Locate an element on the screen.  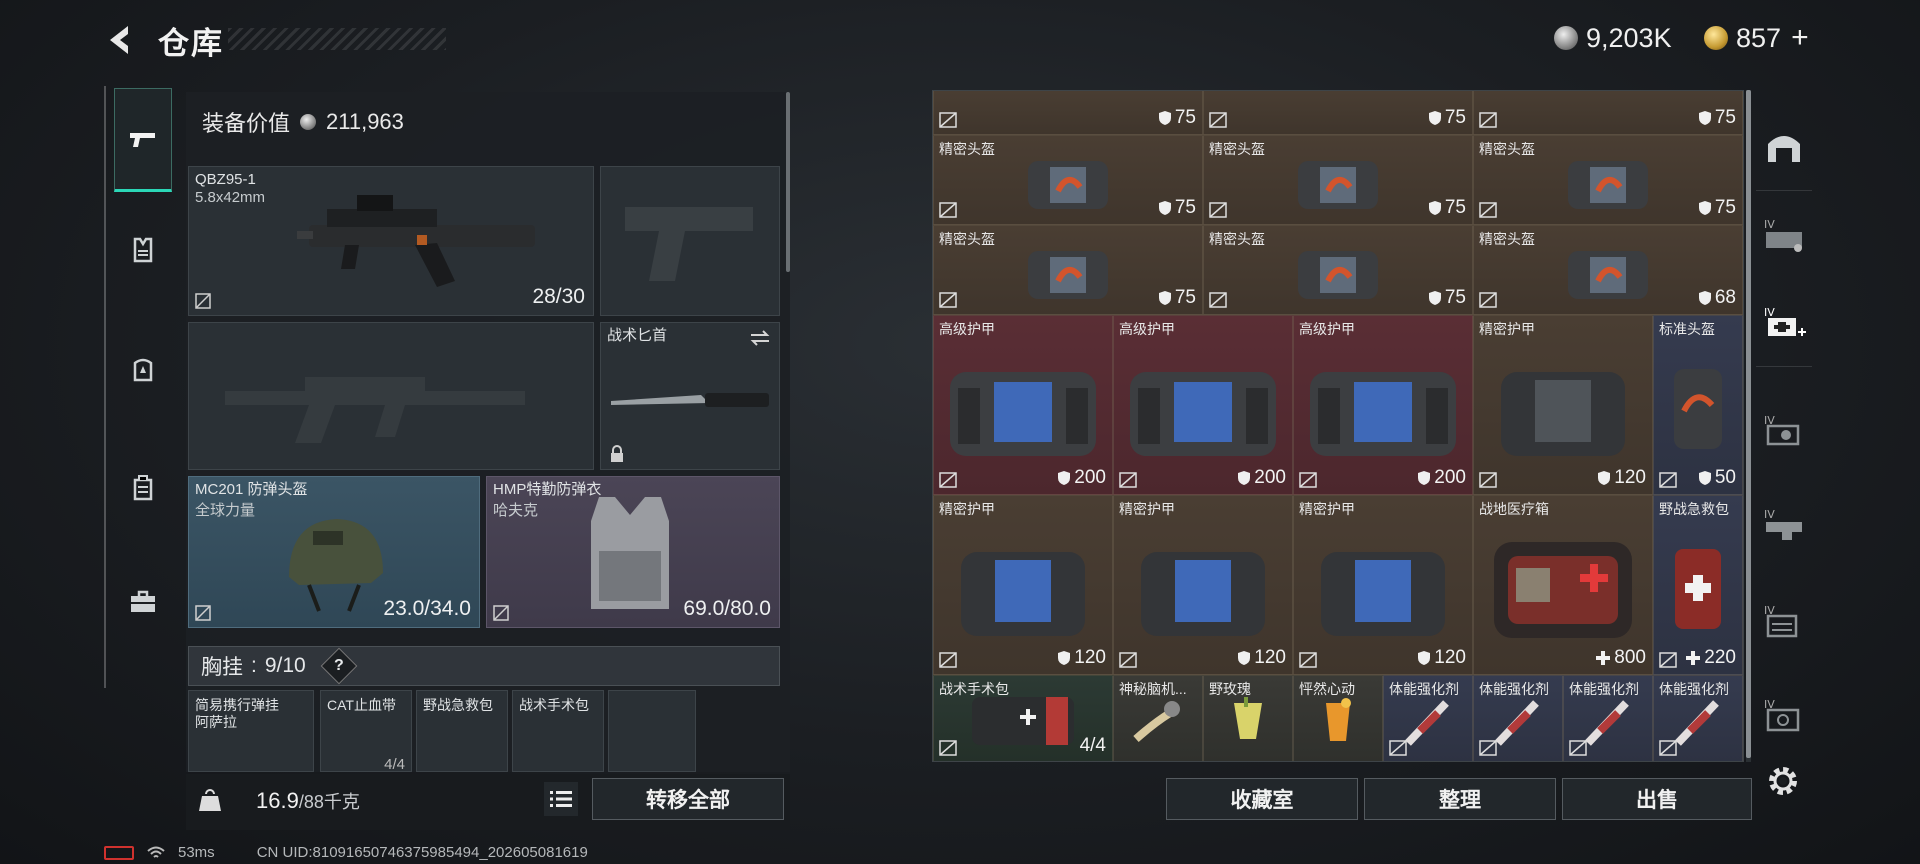
grid-scrollbar is located at coordinates (1748, 424).